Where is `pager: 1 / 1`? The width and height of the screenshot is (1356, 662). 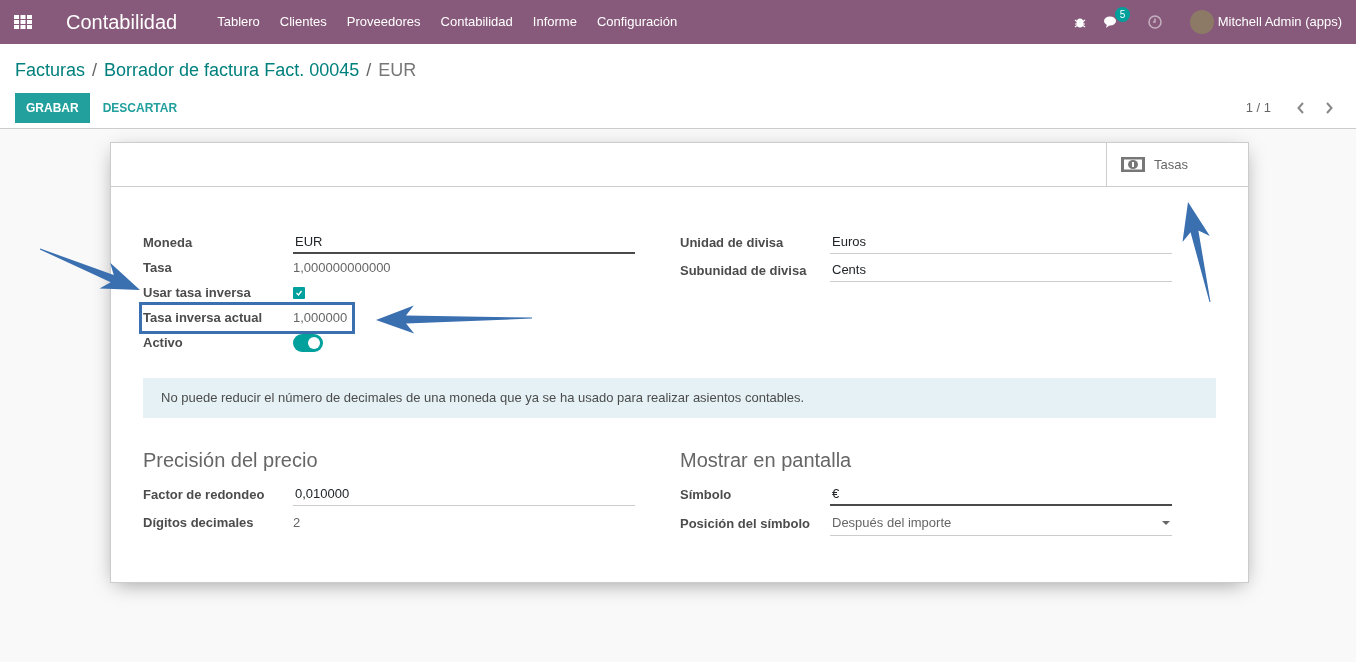 pager: 1 / 1 is located at coordinates (1258, 108).